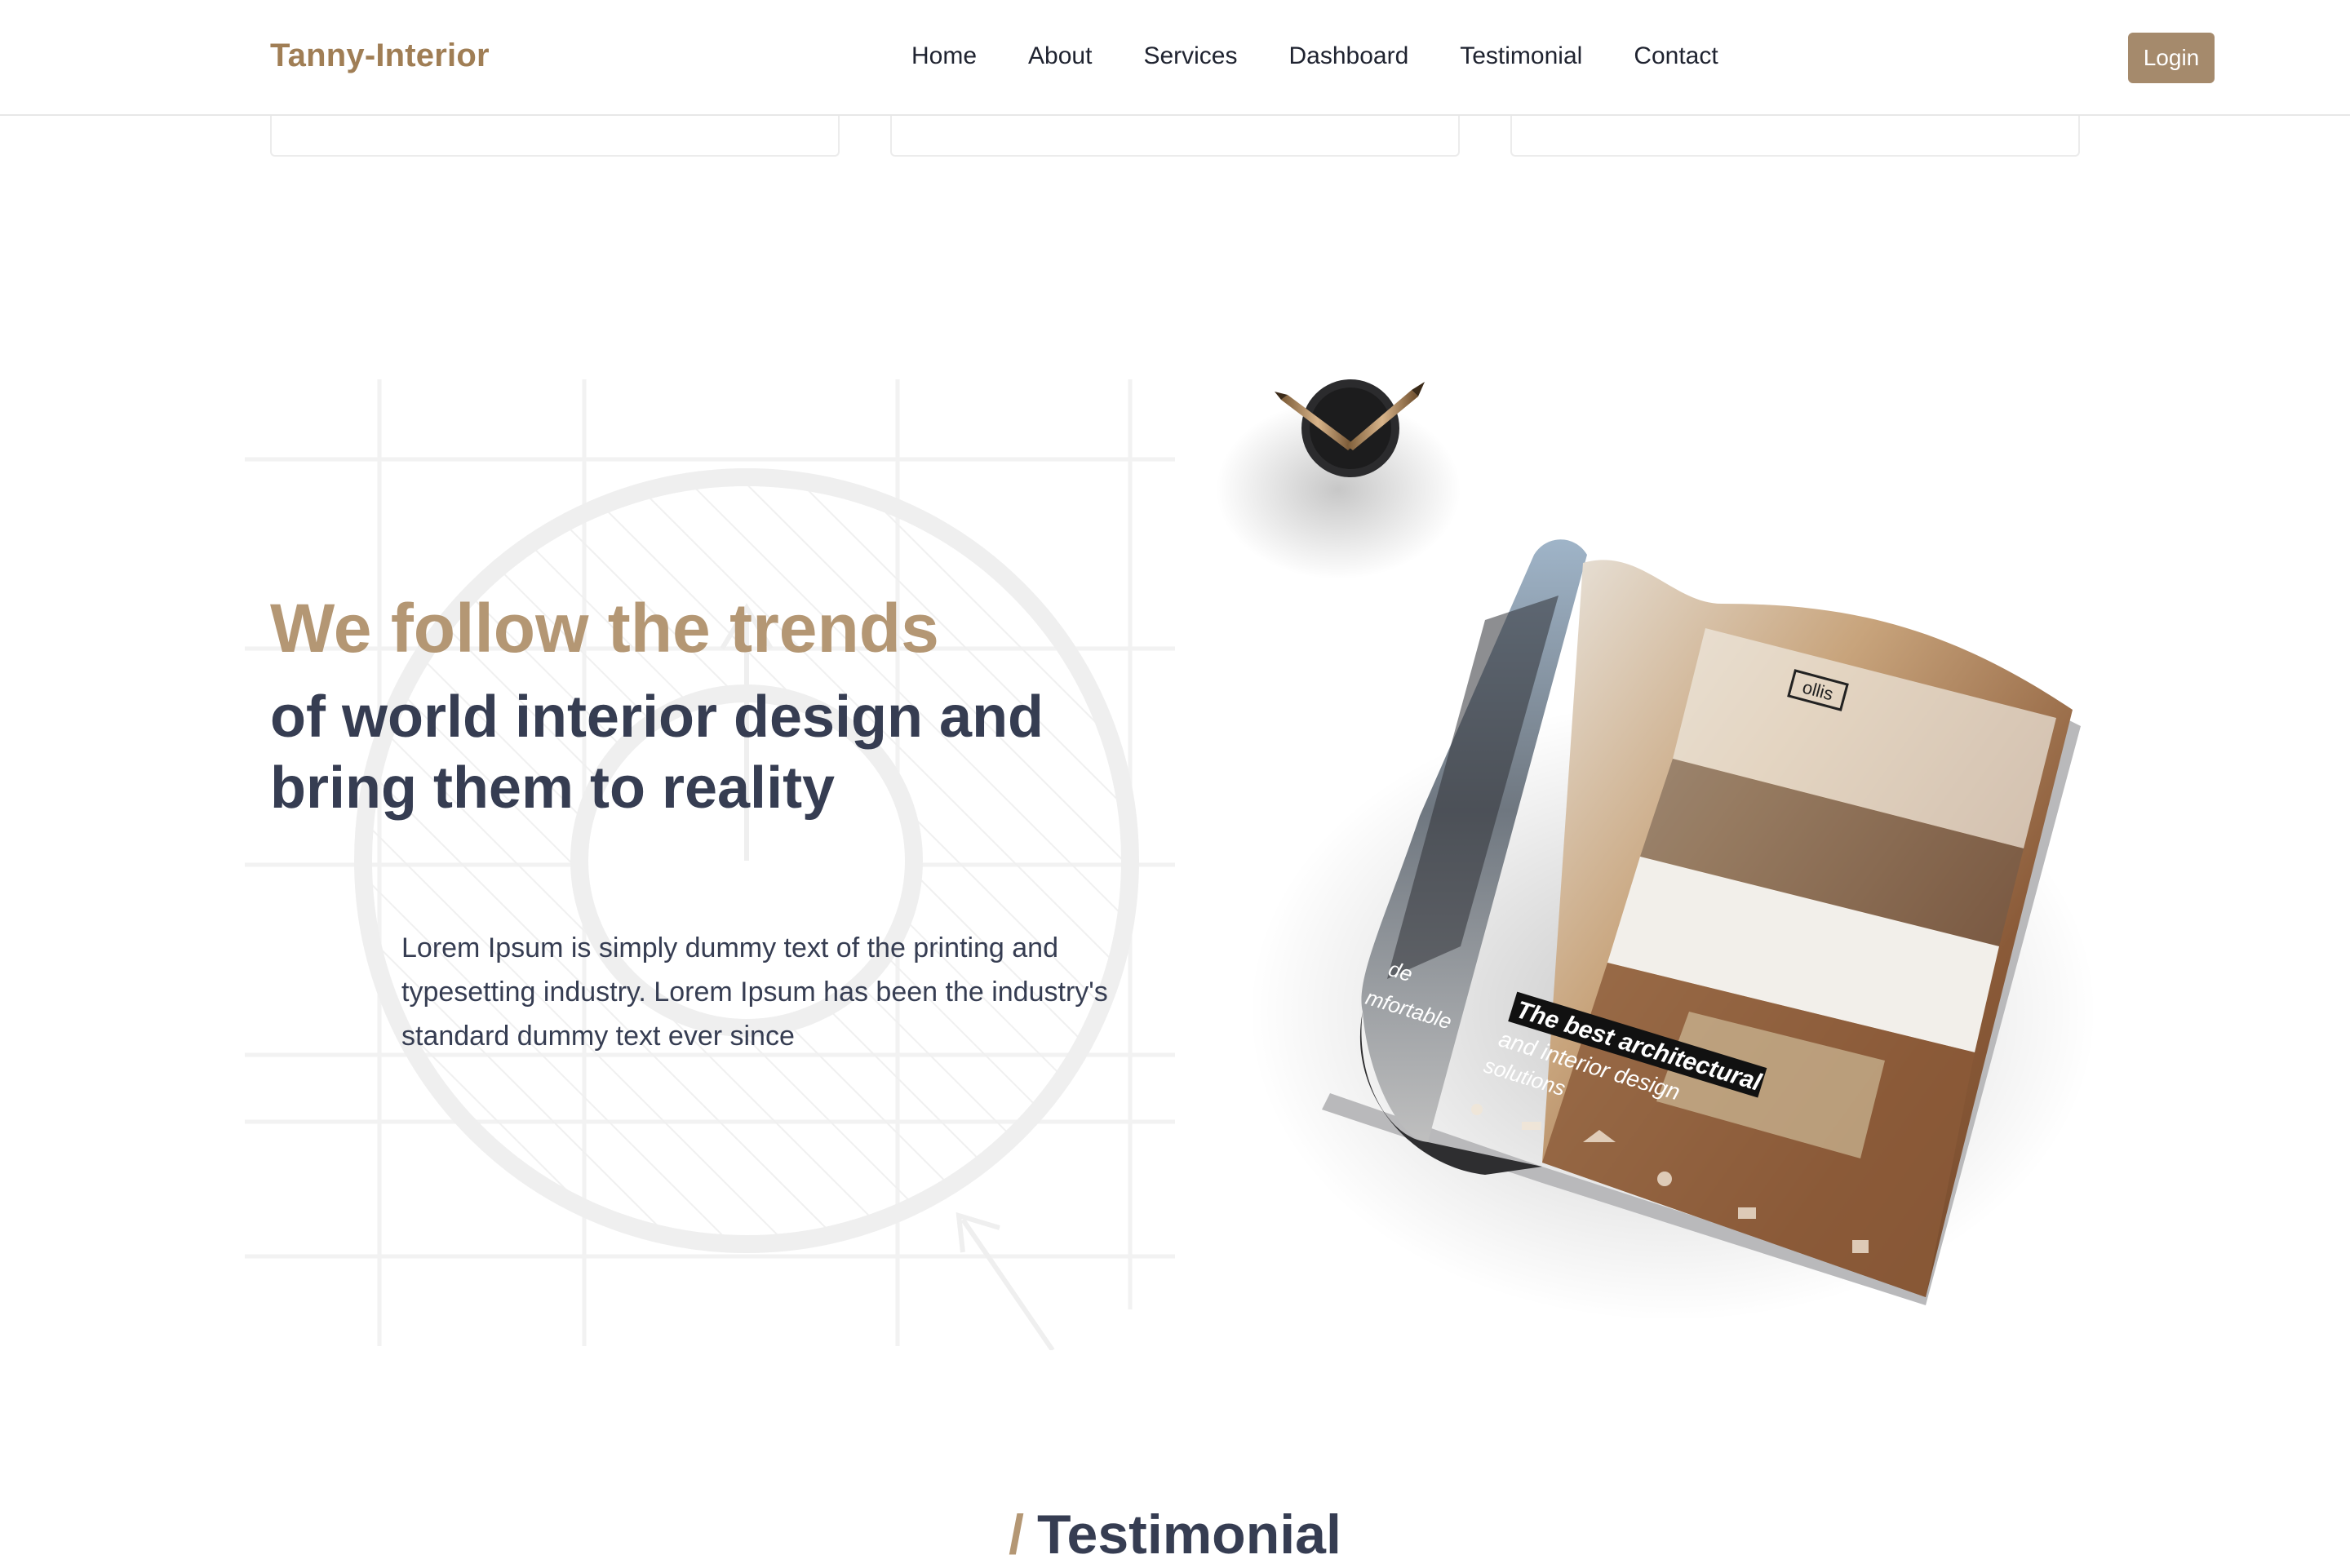  Describe the element at coordinates (1017, 1535) in the screenshot. I see `title-slash: /` at that location.